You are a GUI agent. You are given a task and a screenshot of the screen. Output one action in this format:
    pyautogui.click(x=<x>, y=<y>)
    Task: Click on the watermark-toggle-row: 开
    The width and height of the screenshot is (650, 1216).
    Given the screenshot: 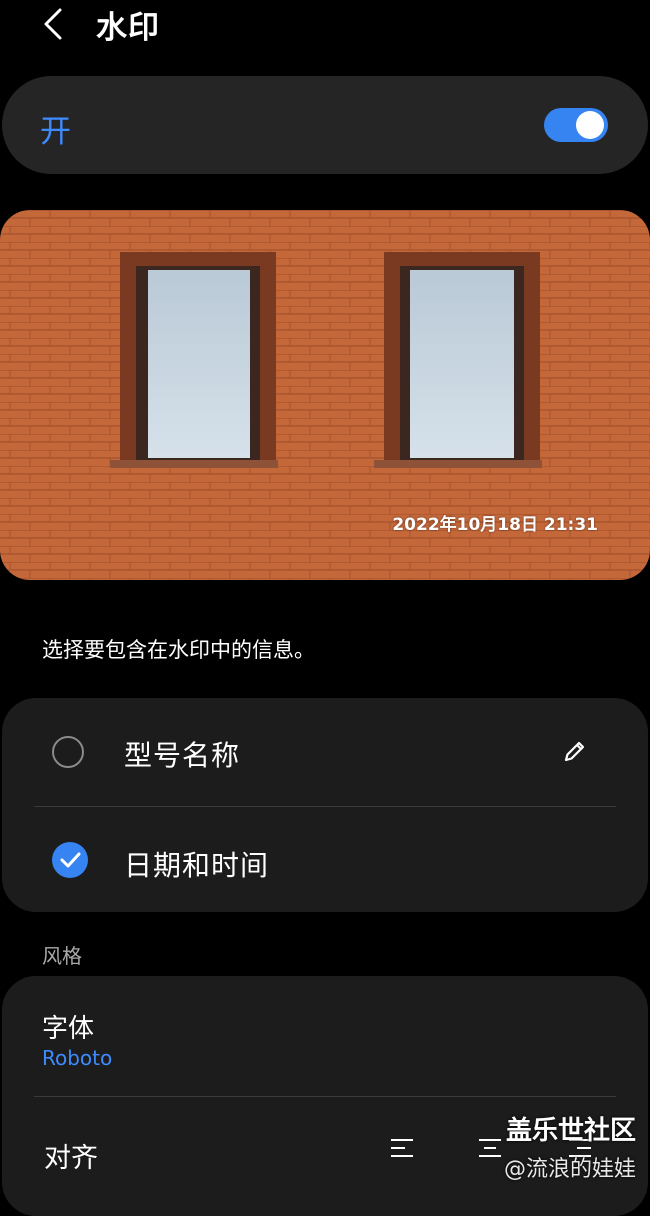 What is the action you would take?
    pyautogui.click(x=325, y=125)
    